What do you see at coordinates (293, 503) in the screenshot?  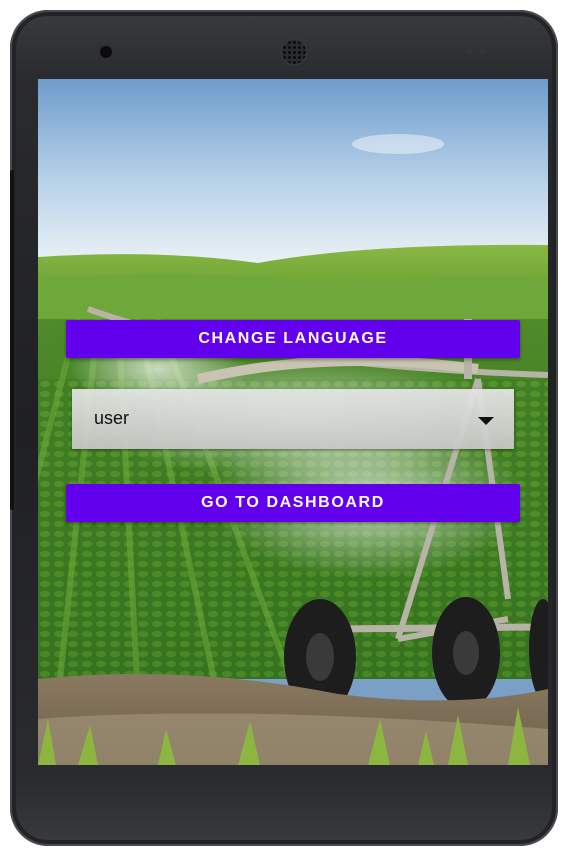 I see `go-to-dashboard-button: GO TO DASHBOARD` at bounding box center [293, 503].